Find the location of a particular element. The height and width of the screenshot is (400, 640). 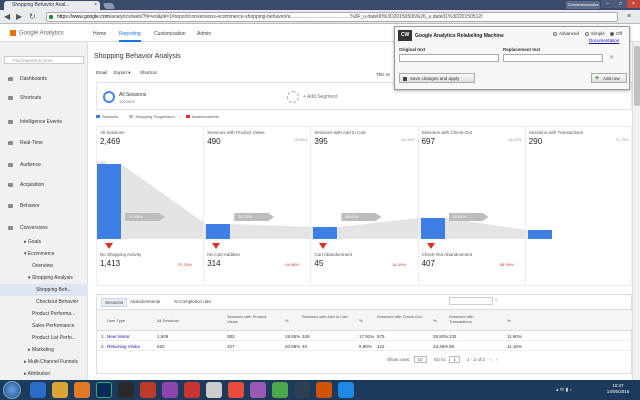

export-button: Export ▾ is located at coordinates (122, 73).